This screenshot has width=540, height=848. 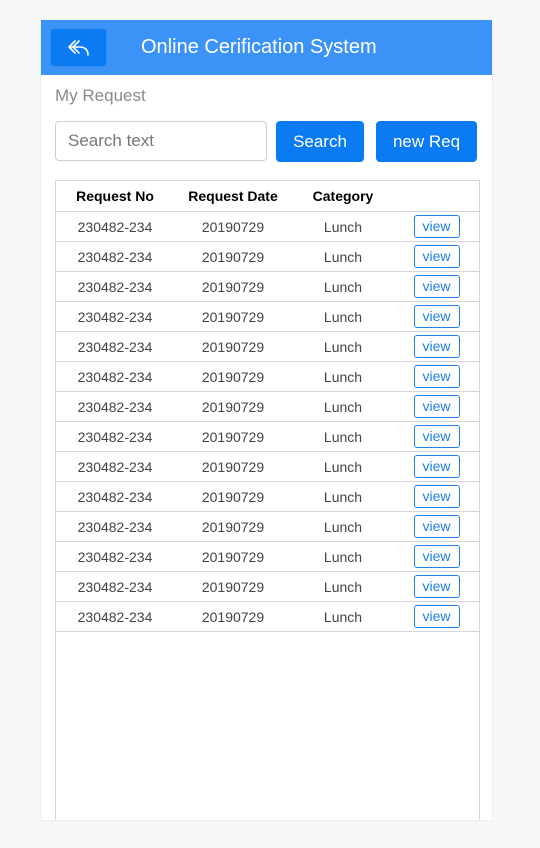 What do you see at coordinates (259, 47) in the screenshot?
I see `app-title: Online Cerification System` at bounding box center [259, 47].